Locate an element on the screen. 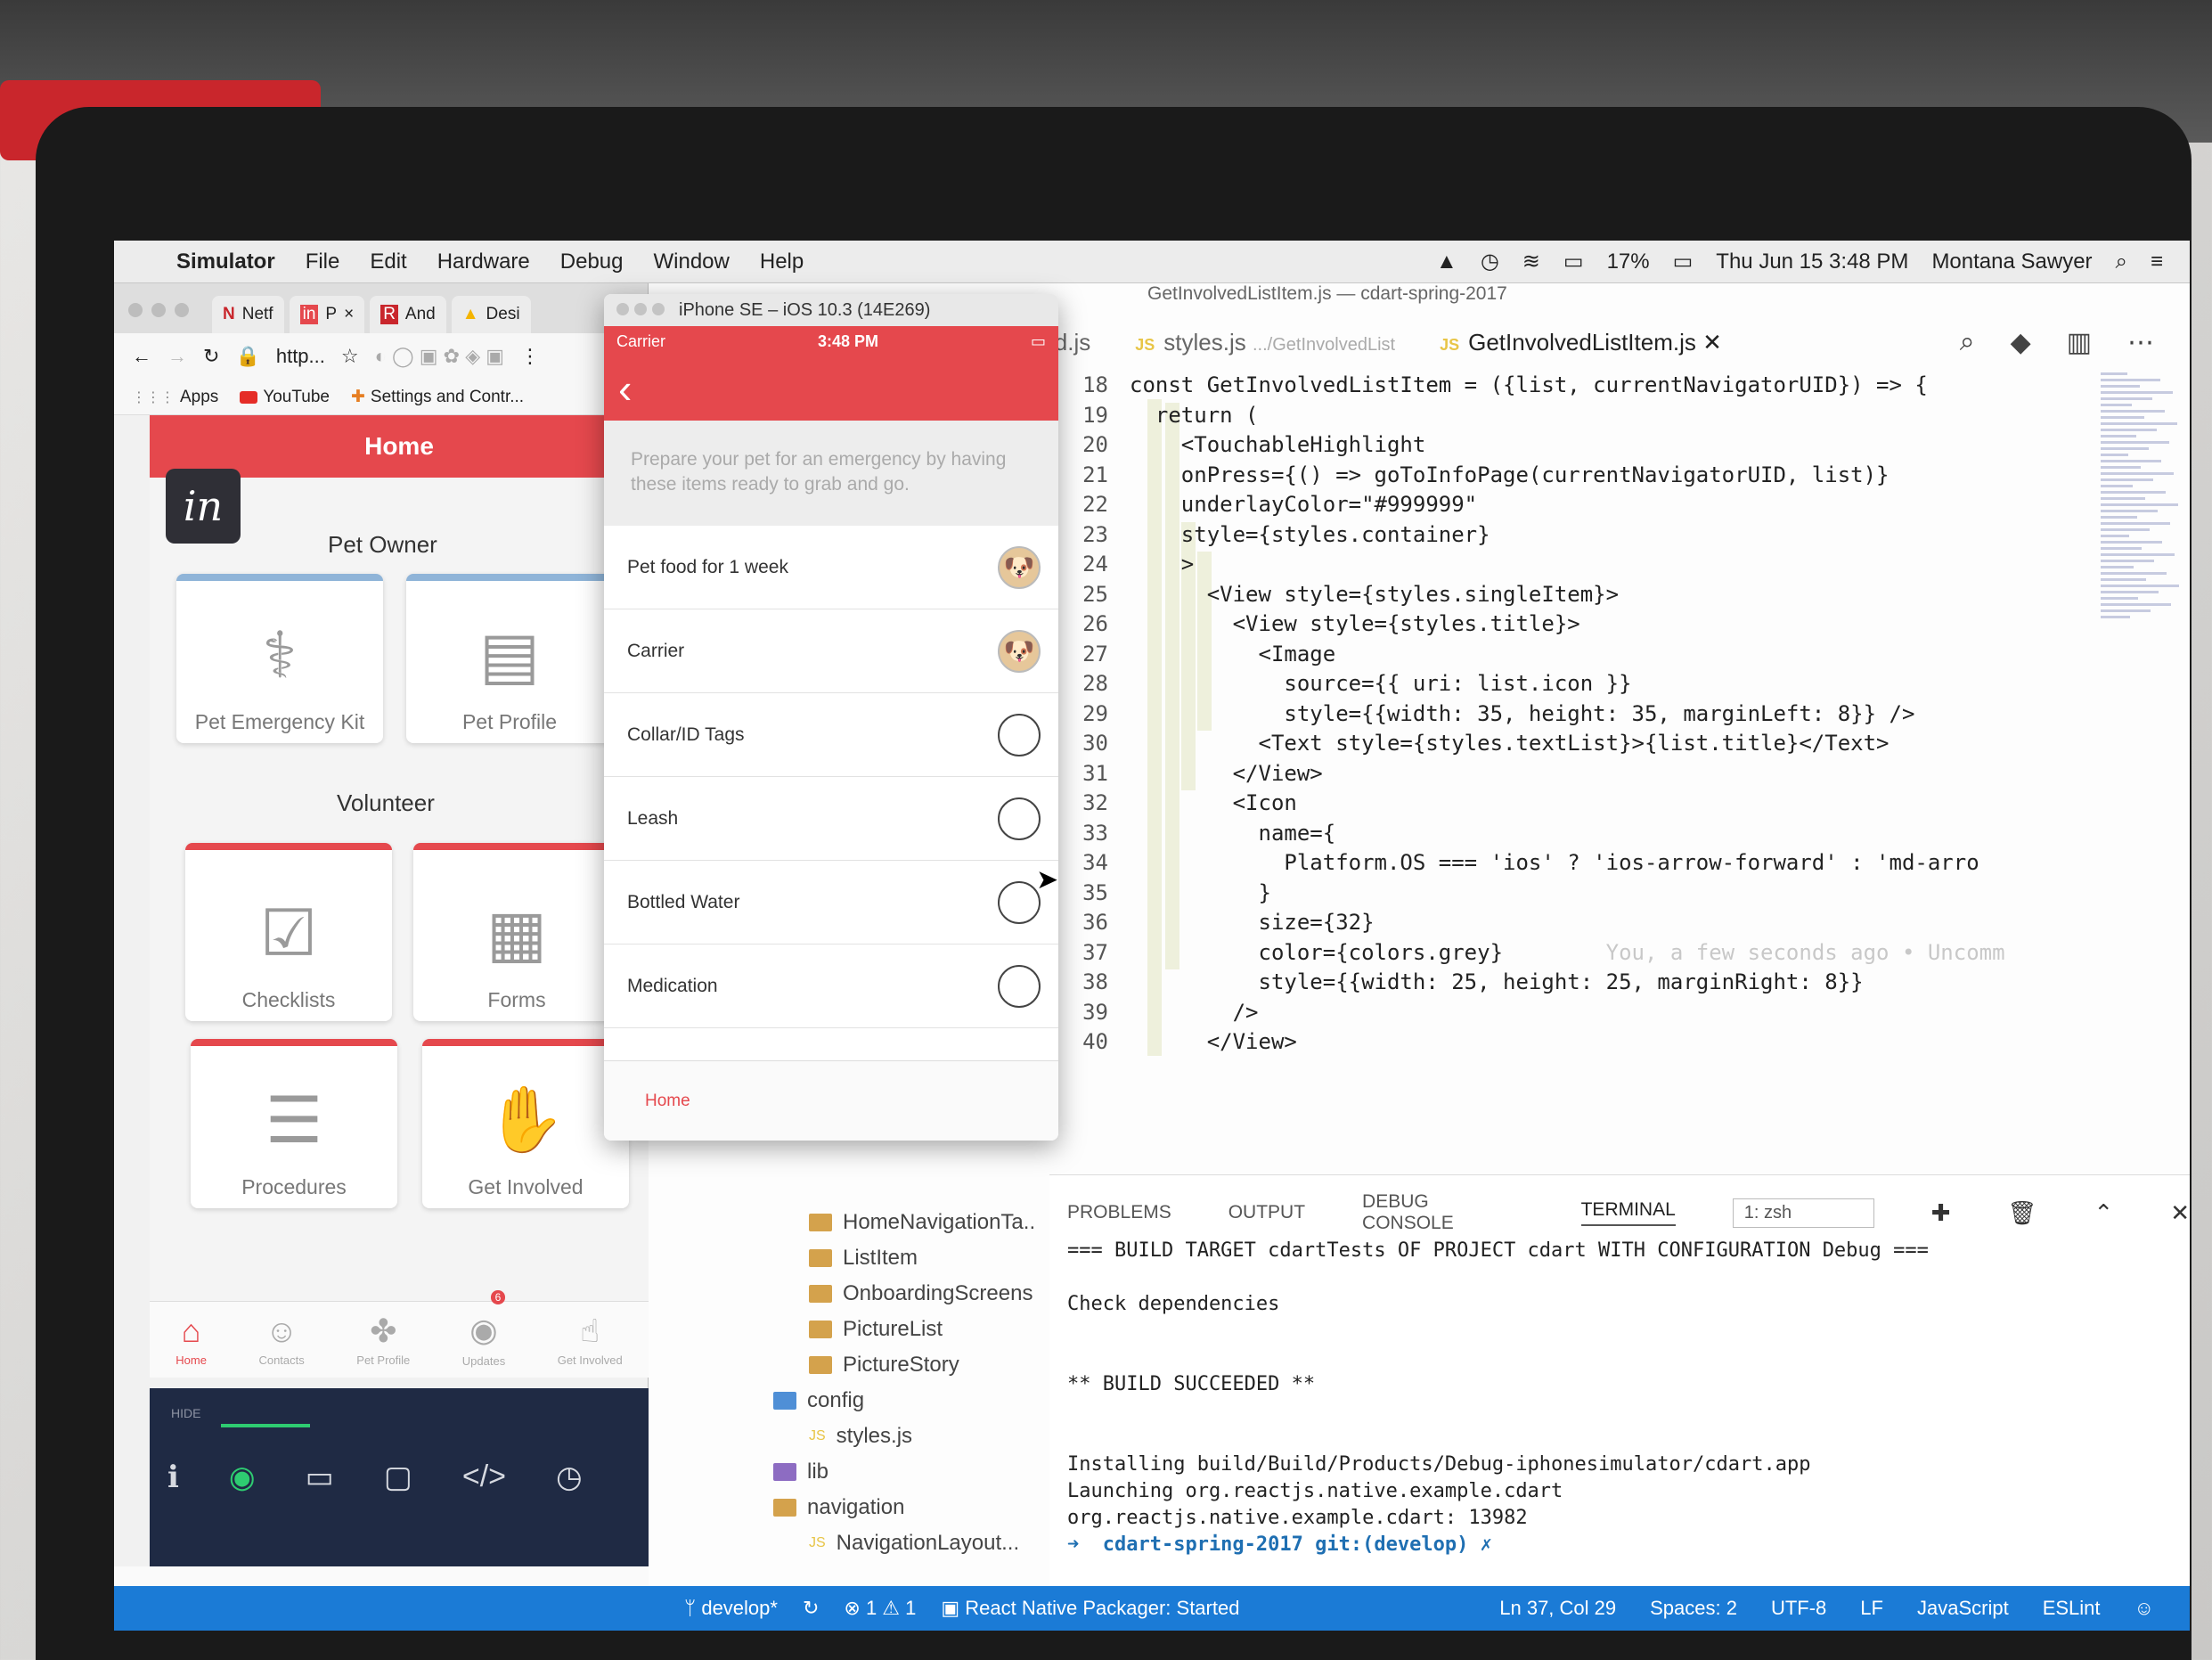 Image resolution: width=2212 pixels, height=1660 pixels. comment-mode-icon: ▭ is located at coordinates (320, 1477).